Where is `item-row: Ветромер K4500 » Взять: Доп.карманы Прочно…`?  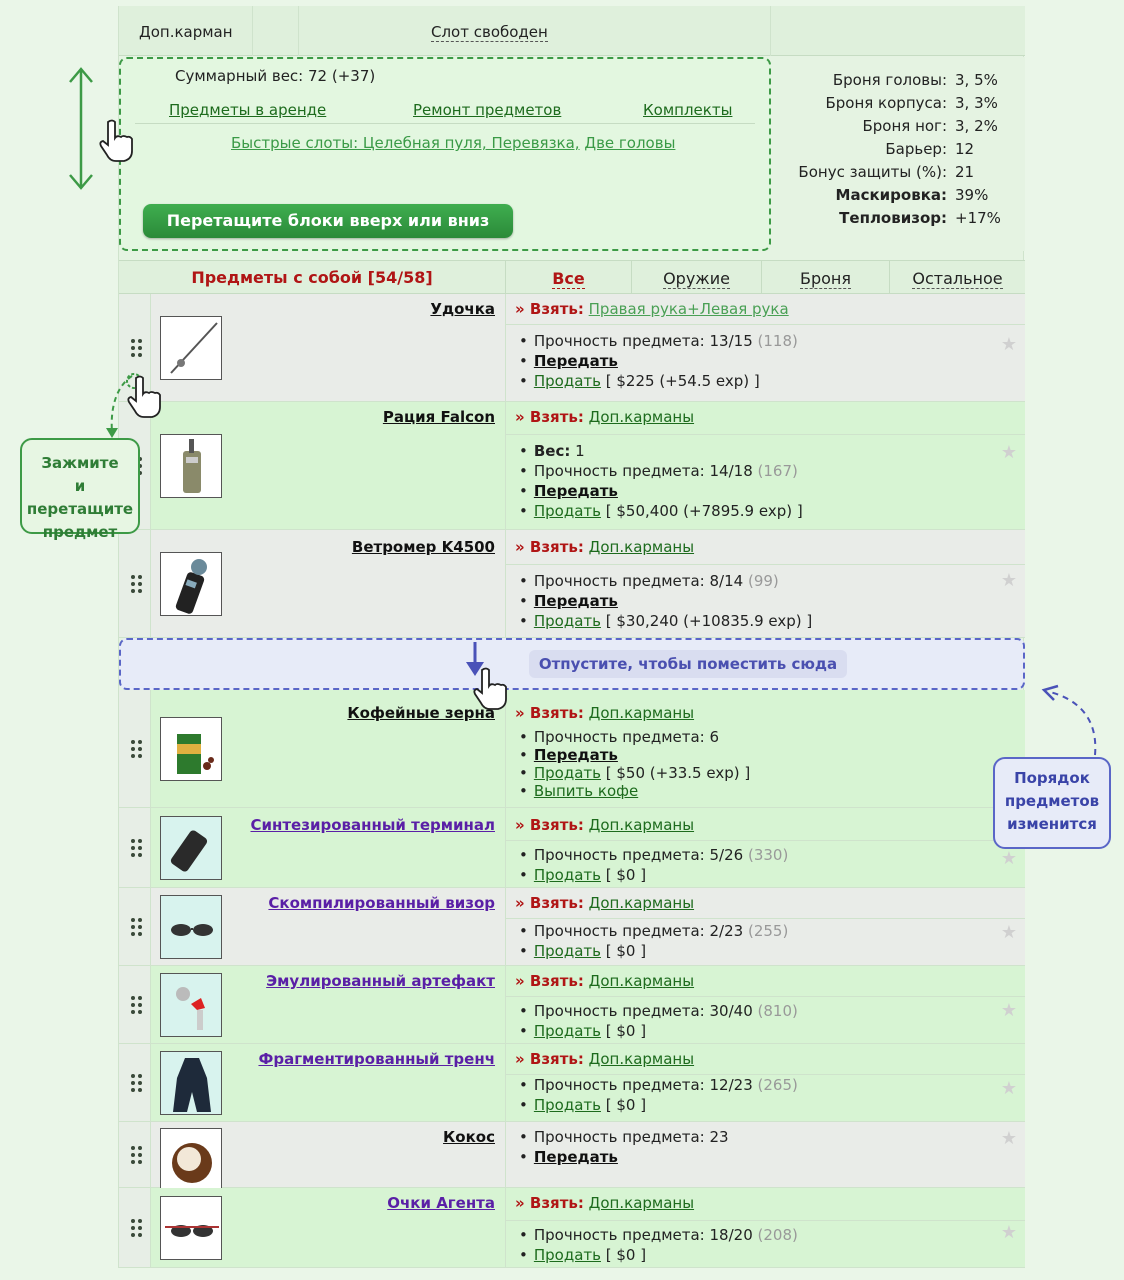 item-row: Ветромер K4500 » Взять: Доп.карманы Прочно… is located at coordinates (572, 584).